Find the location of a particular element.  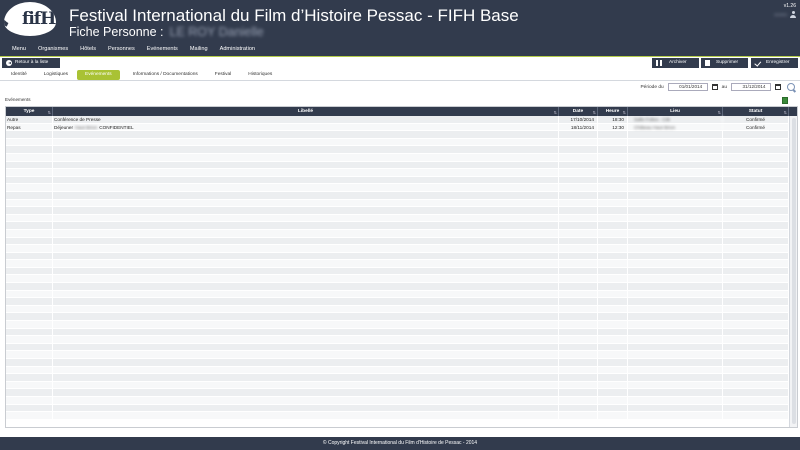

tab-historiques: Historiques is located at coordinates (260, 75).